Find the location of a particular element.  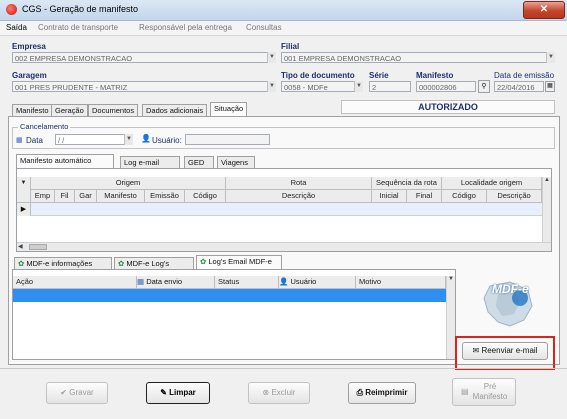

reimprimir-button: ⎙ Reimprimir is located at coordinates (382, 393).